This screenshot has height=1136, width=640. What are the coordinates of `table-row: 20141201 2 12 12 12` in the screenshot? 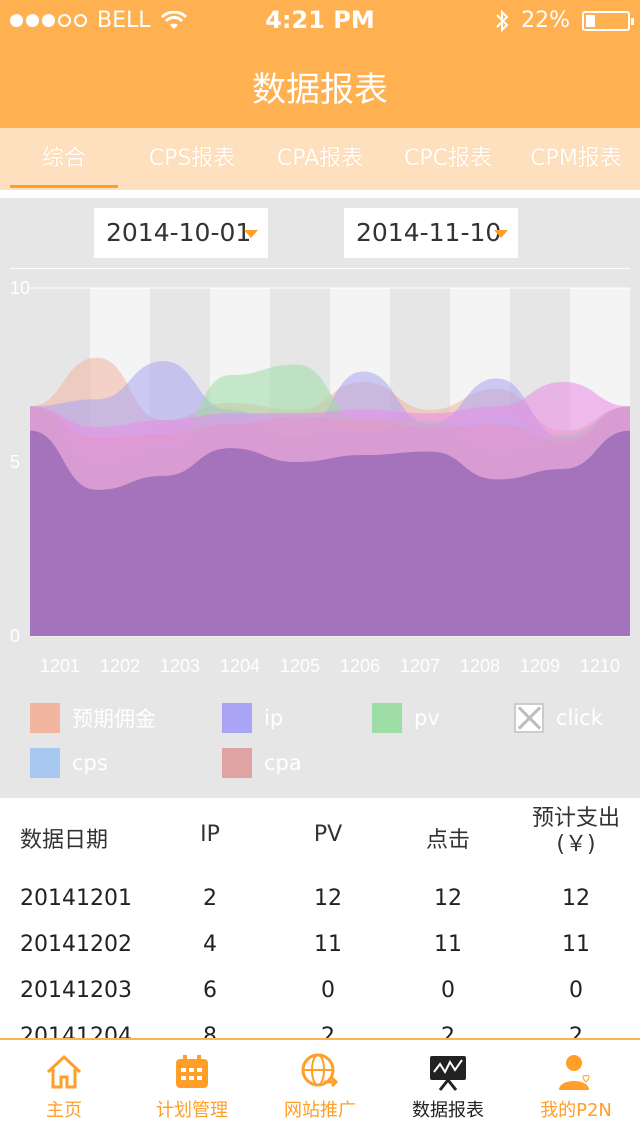 It's located at (320, 909).